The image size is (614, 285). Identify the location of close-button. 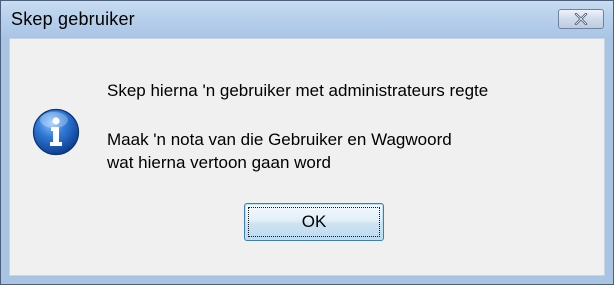
(581, 19).